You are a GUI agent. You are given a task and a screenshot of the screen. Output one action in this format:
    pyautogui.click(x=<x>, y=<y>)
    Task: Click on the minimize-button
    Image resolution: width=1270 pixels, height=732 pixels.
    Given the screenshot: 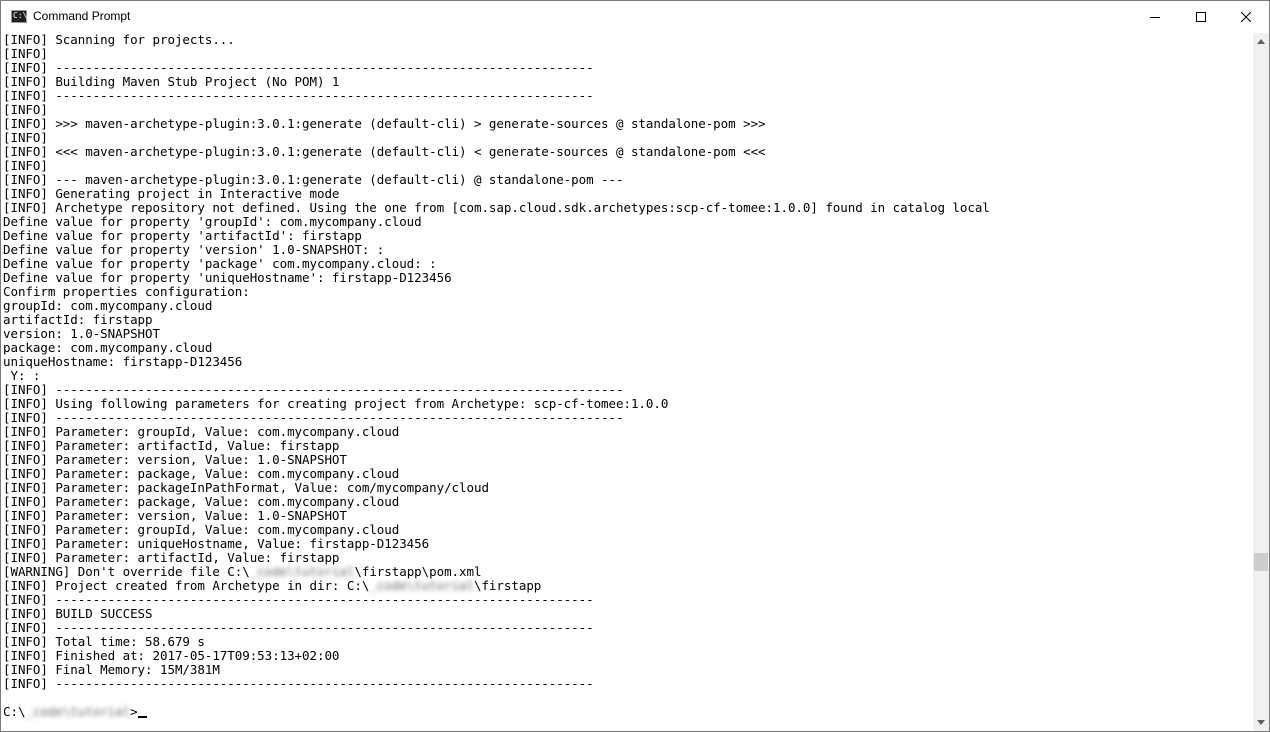 What is the action you would take?
    pyautogui.click(x=1155, y=16)
    